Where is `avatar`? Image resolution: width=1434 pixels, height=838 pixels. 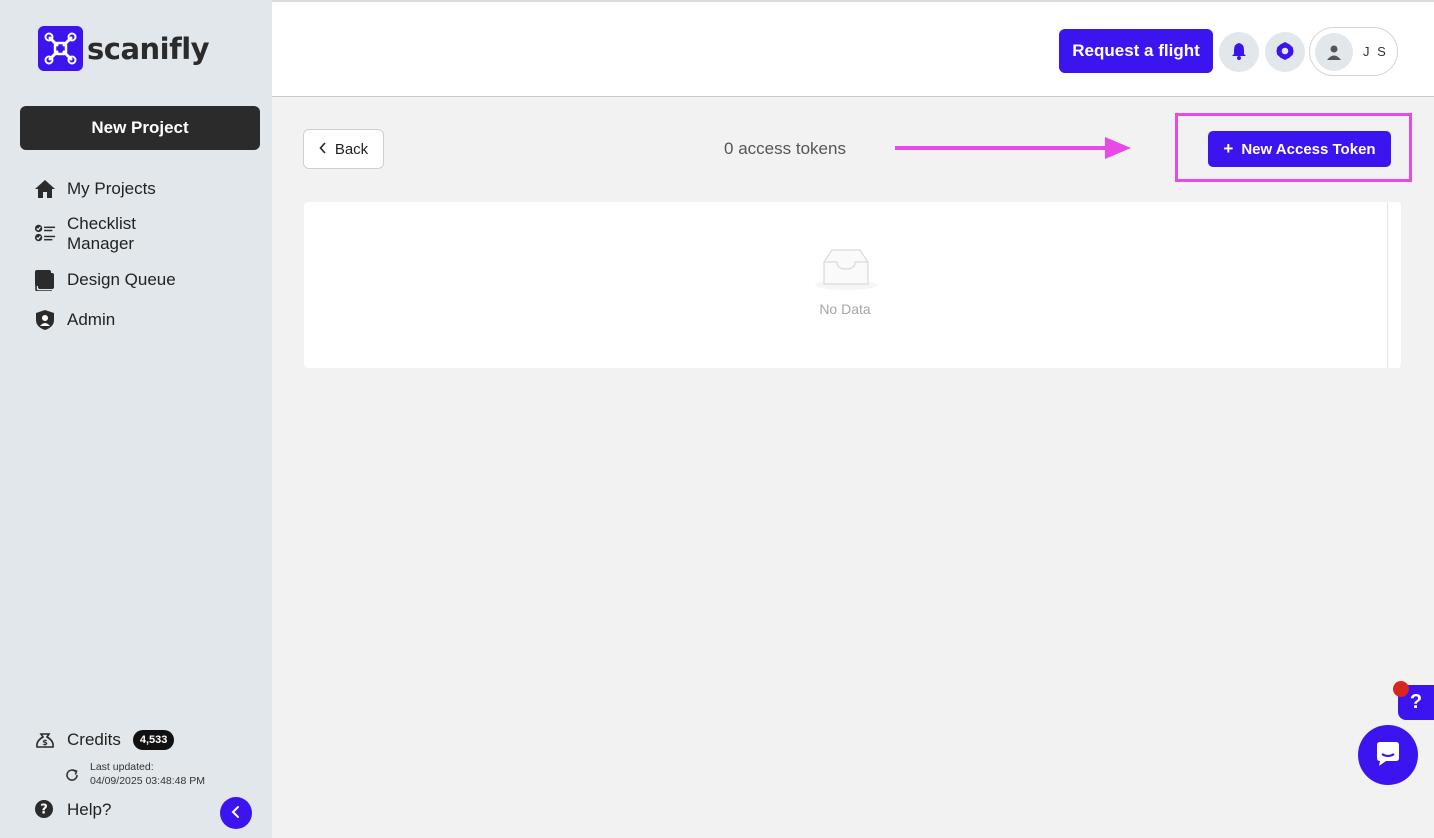 avatar is located at coordinates (1334, 51).